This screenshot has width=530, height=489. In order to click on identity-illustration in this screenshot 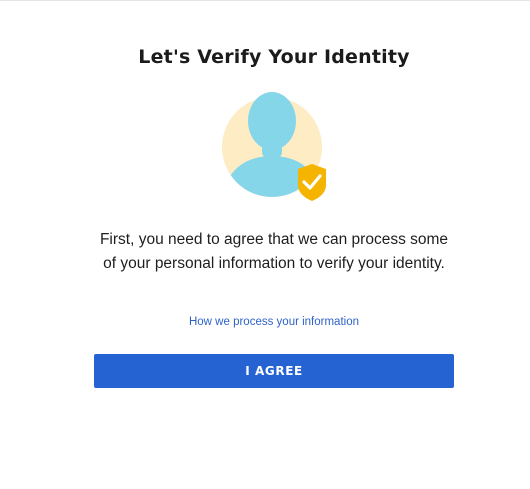, I will do `click(275, 146)`.